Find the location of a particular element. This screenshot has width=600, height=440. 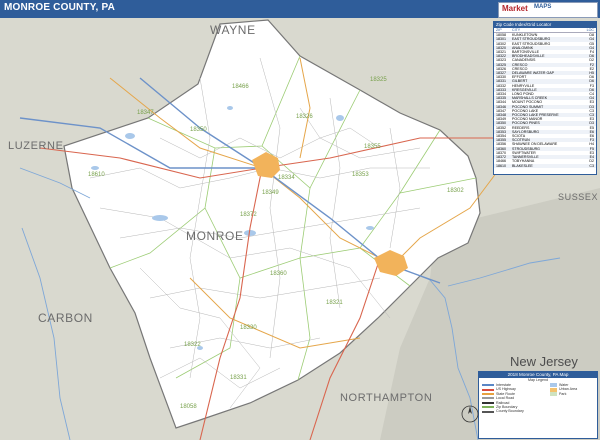

legend-item: County Boundary is located at coordinates (516, 411).